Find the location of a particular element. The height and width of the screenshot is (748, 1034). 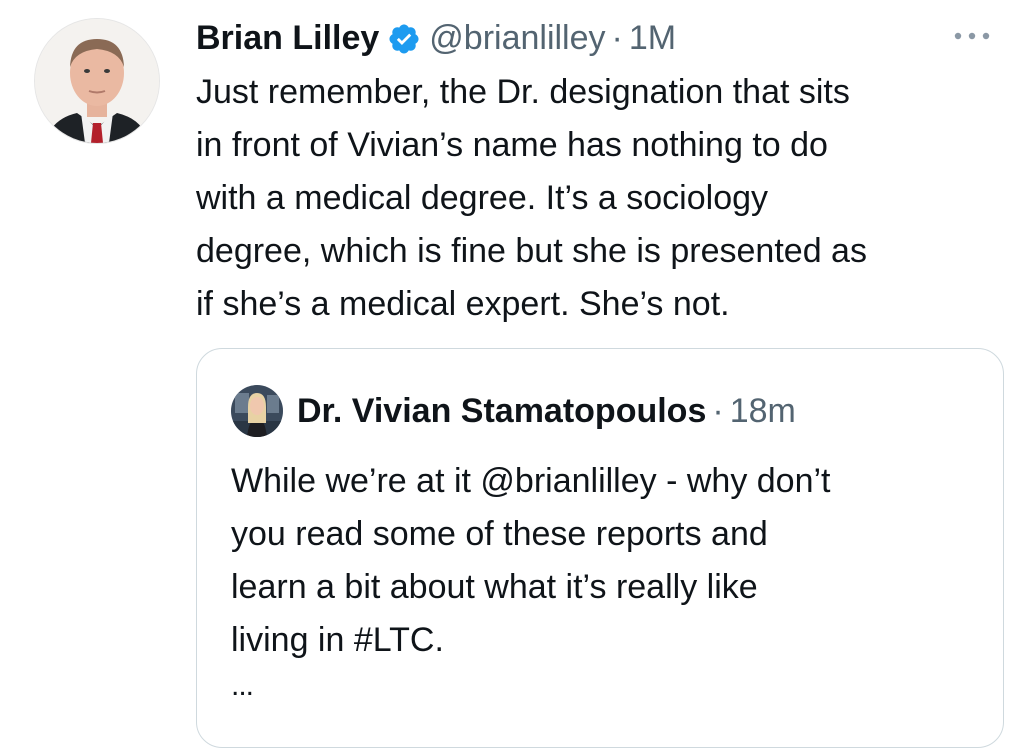

tweet-timestamp: 1M is located at coordinates (652, 38).